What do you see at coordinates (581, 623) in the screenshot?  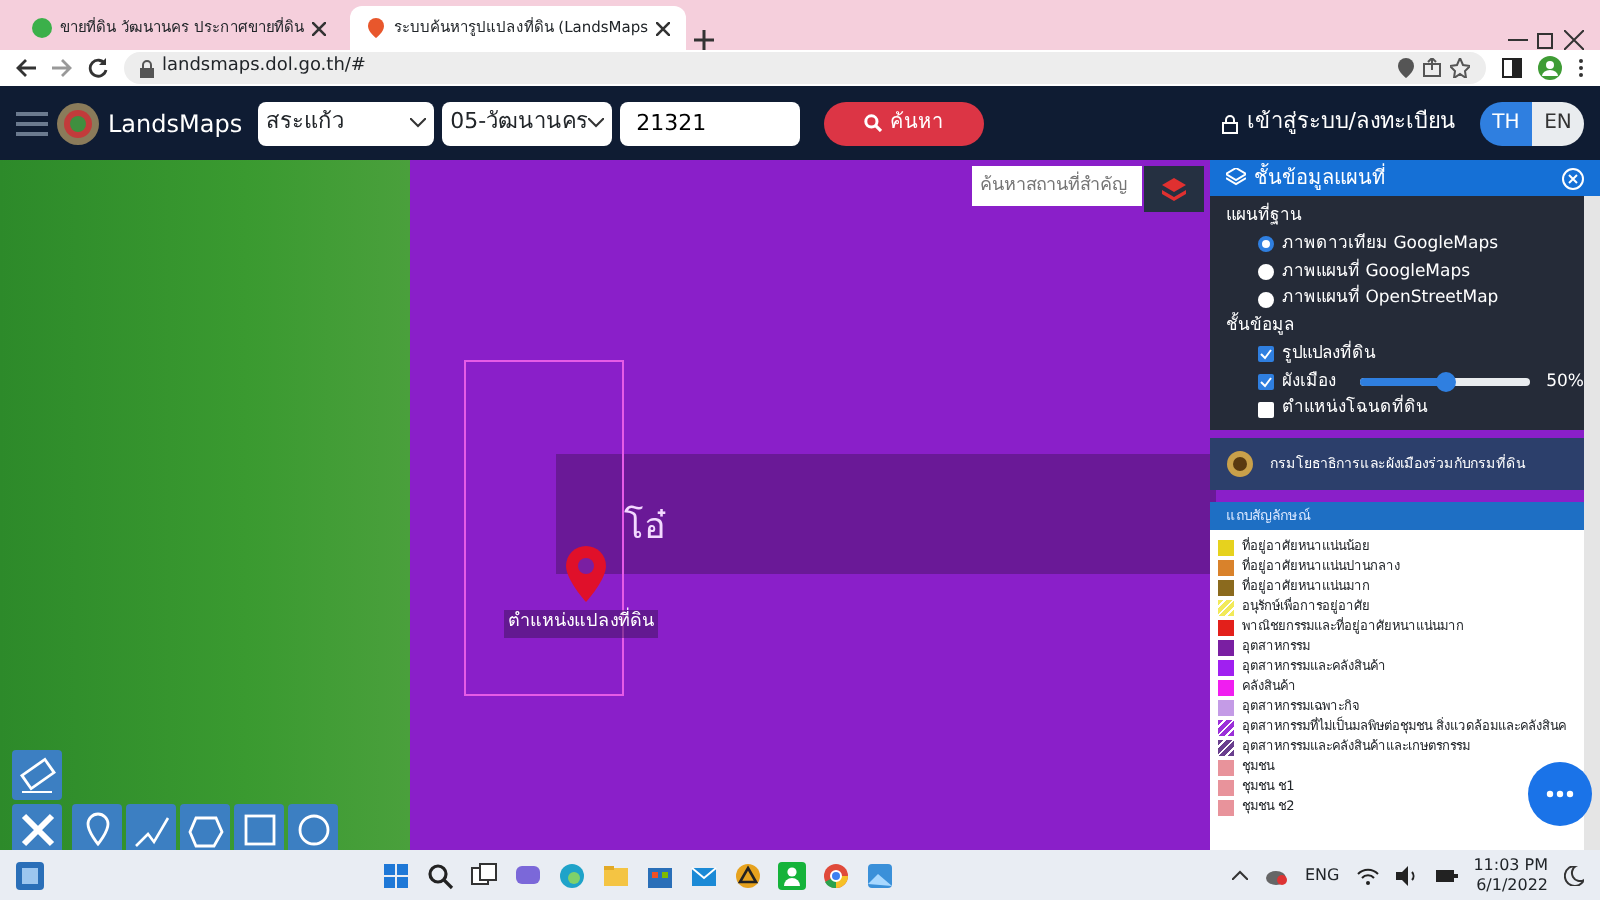 I see `marker-label: ตำแหน่งแปลงที่ดิน` at bounding box center [581, 623].